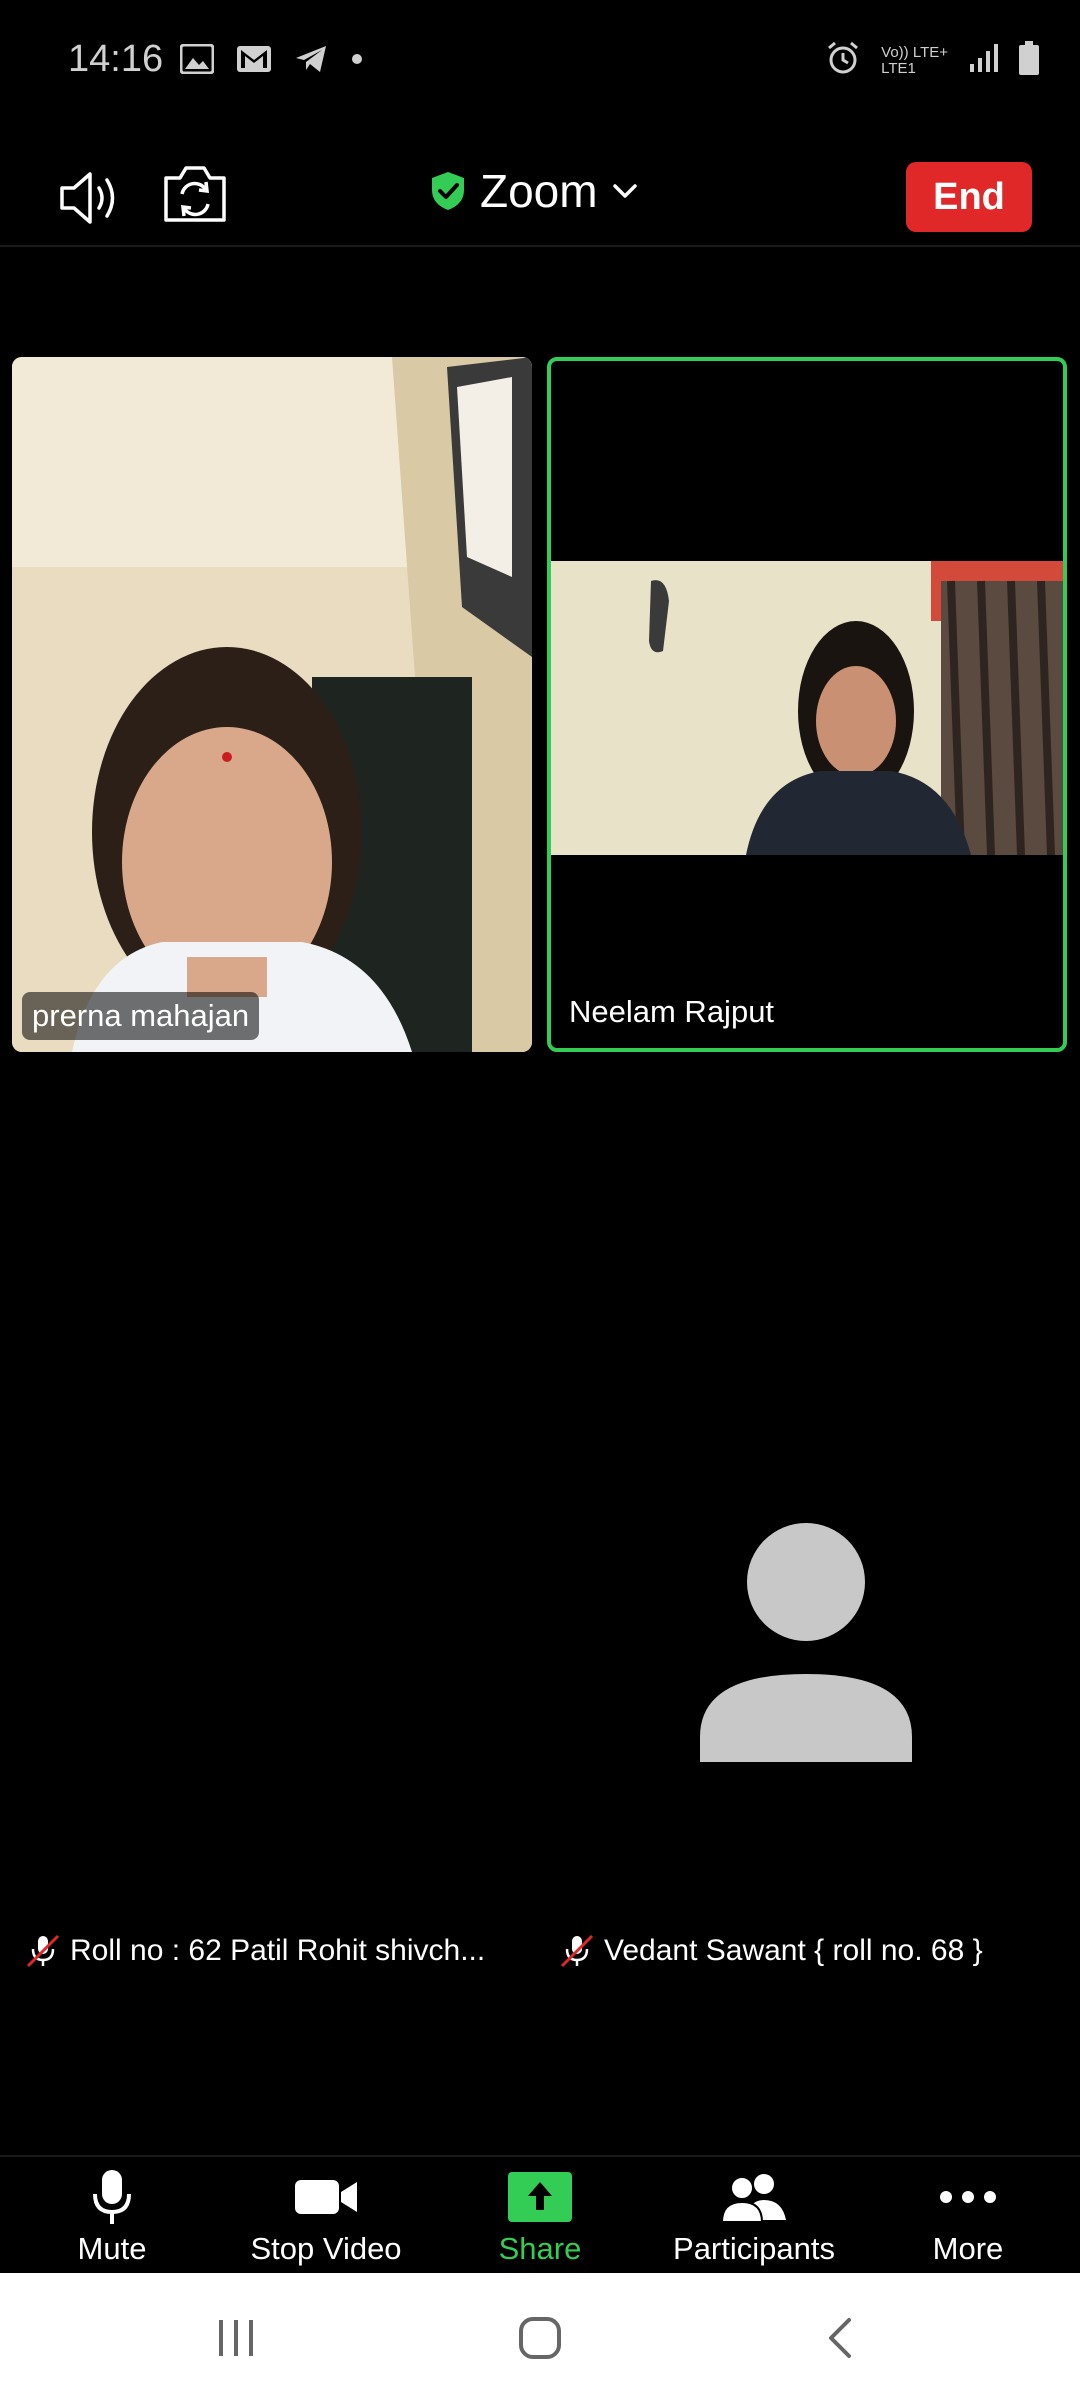 The image size is (1080, 2400). Describe the element at coordinates (116, 59) in the screenshot. I see `status-time: 14:16` at that location.